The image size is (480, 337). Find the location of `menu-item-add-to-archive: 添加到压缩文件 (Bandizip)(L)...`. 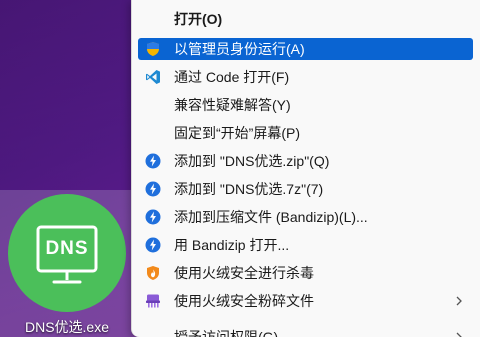

menu-item-add-to-archive: 添加到压缩文件 (Bandizip)(L)... is located at coordinates (305, 217).